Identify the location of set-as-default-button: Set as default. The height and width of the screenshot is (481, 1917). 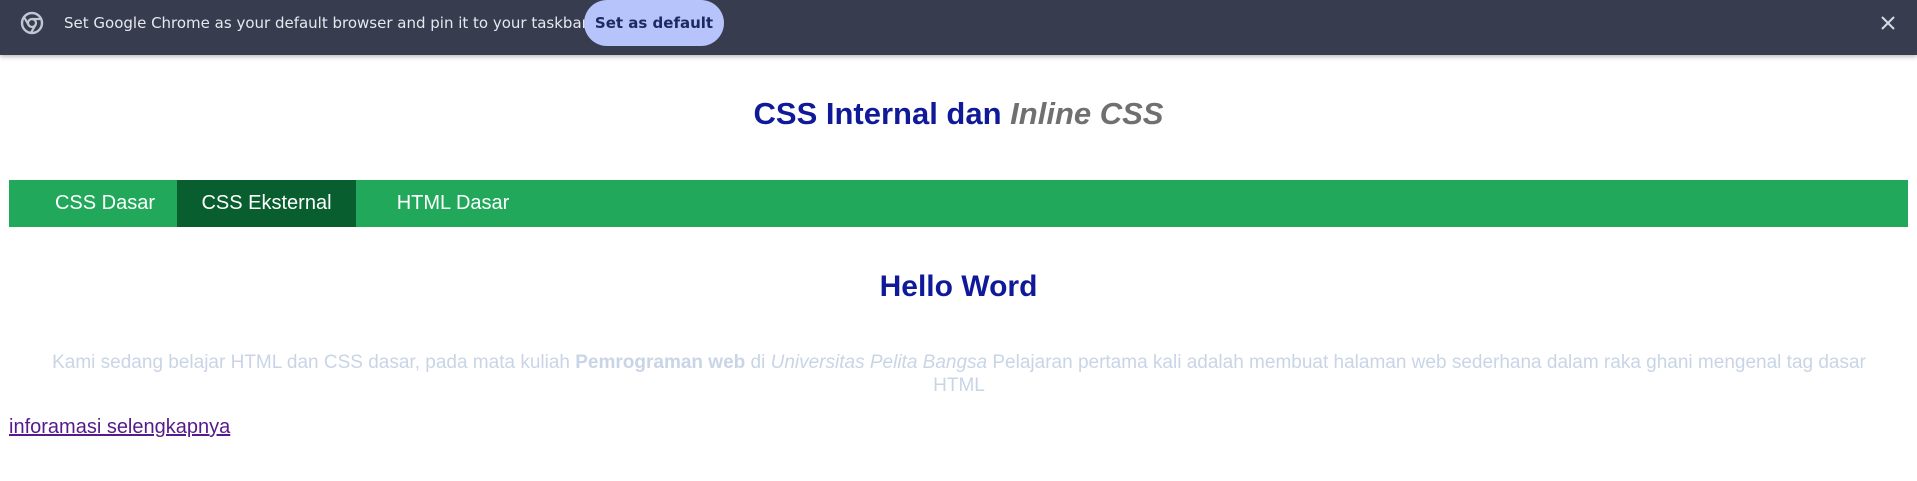
(654, 23).